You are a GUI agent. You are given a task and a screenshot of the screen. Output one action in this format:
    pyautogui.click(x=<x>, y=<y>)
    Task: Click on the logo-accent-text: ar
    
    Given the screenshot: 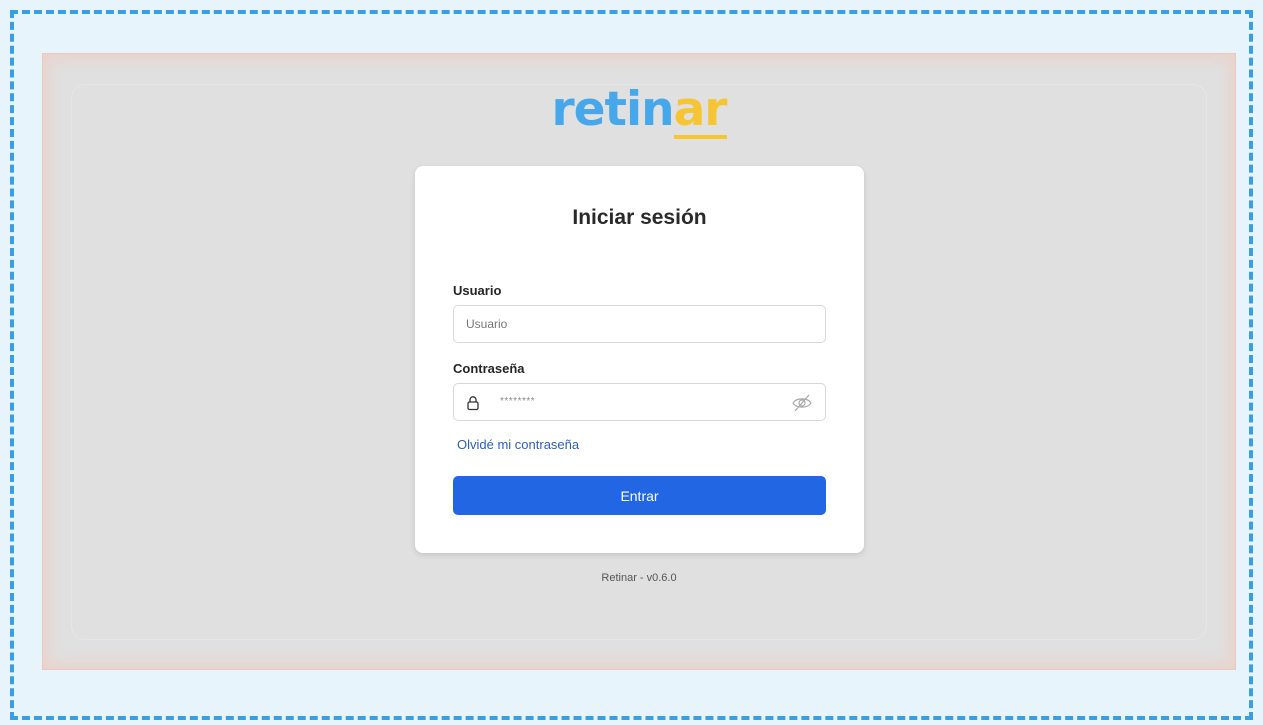 What is the action you would take?
    pyautogui.click(x=700, y=110)
    